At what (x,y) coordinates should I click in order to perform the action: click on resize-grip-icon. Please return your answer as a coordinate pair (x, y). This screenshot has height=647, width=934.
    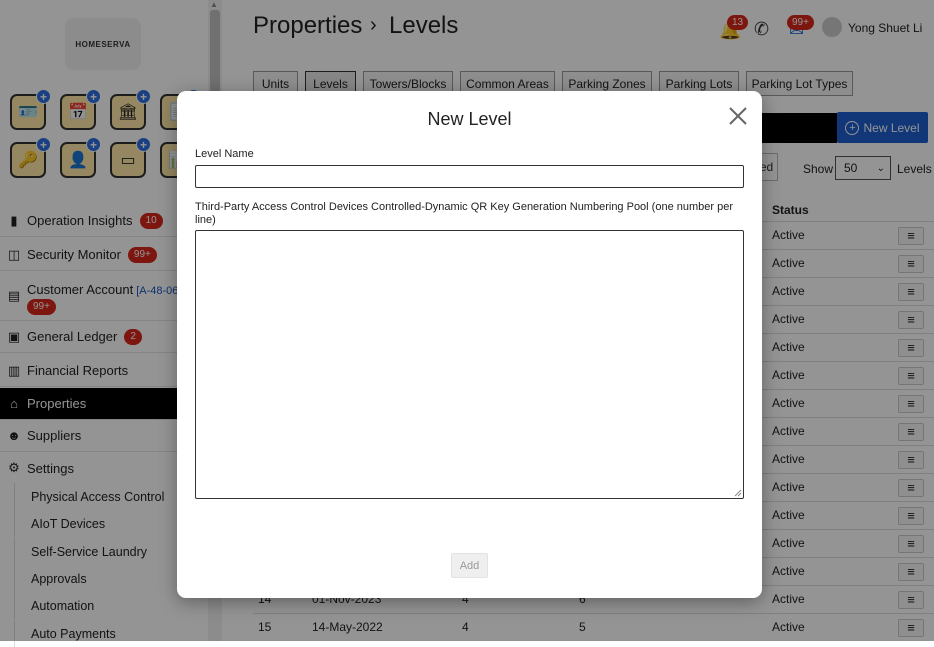
    Looking at the image, I should click on (738, 493).